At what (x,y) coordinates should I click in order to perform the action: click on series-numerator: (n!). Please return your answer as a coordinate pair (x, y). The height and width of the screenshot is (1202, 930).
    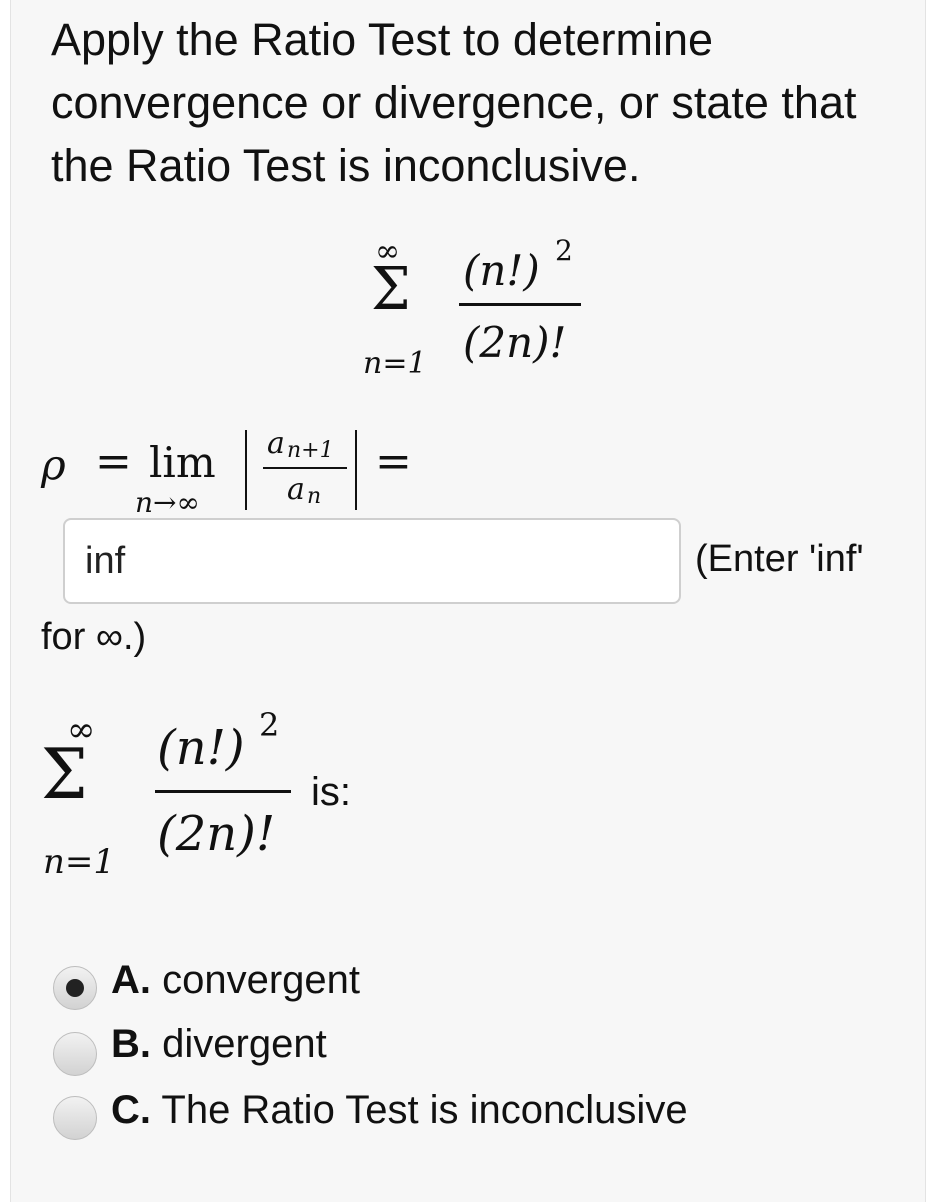
    Looking at the image, I should click on (501, 270).